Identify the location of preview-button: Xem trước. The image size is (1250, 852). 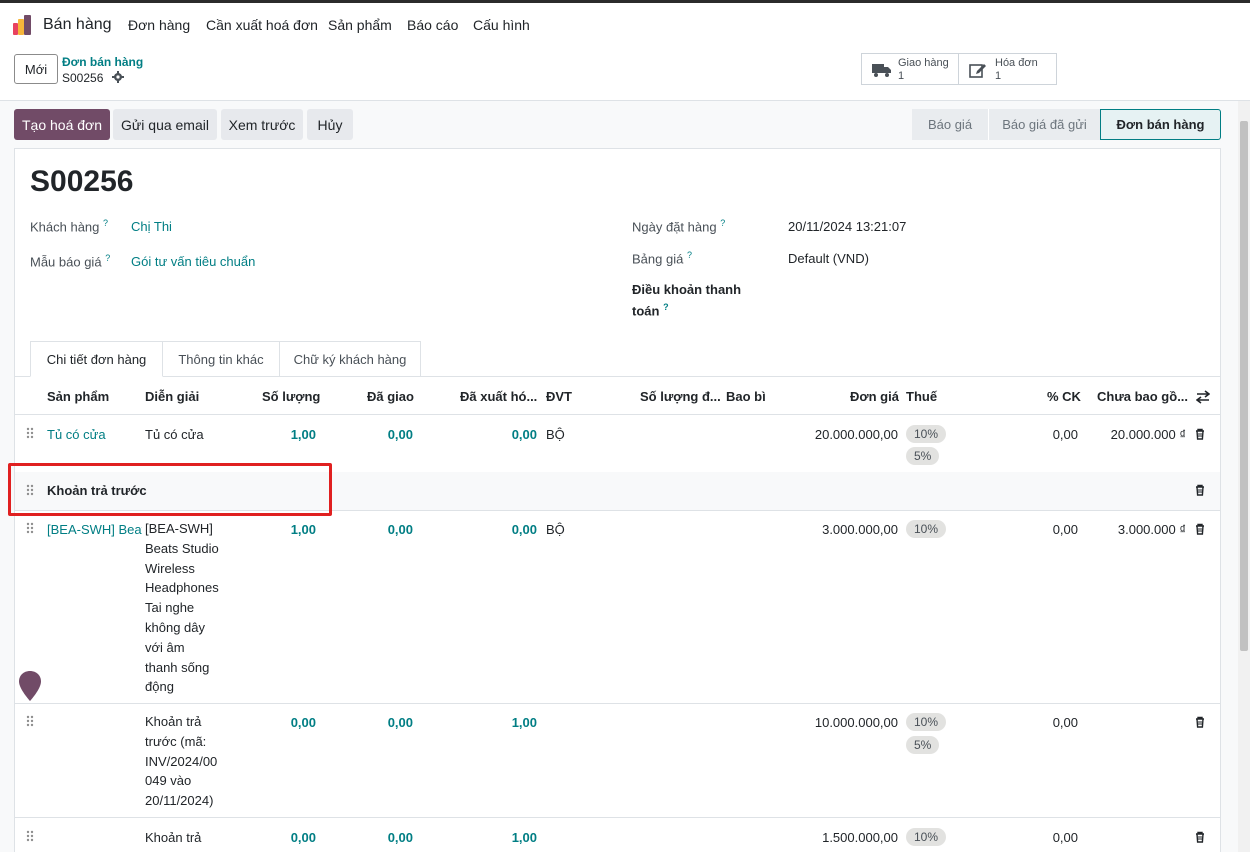
(262, 124).